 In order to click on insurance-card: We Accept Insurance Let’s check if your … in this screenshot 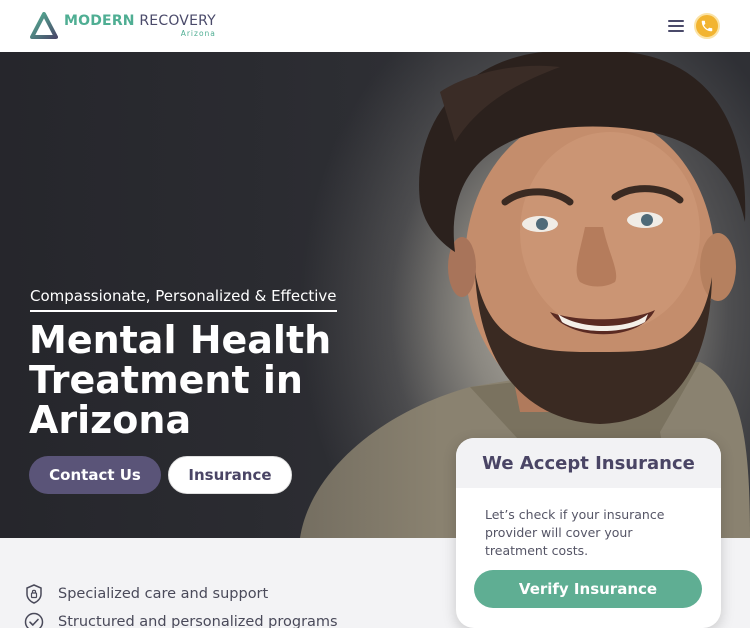, I will do `click(588, 533)`.